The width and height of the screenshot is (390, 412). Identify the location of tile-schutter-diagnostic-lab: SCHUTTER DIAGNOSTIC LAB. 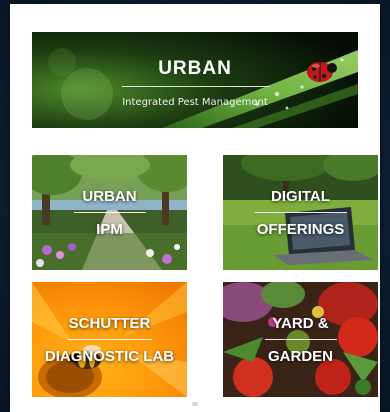
(109, 339).